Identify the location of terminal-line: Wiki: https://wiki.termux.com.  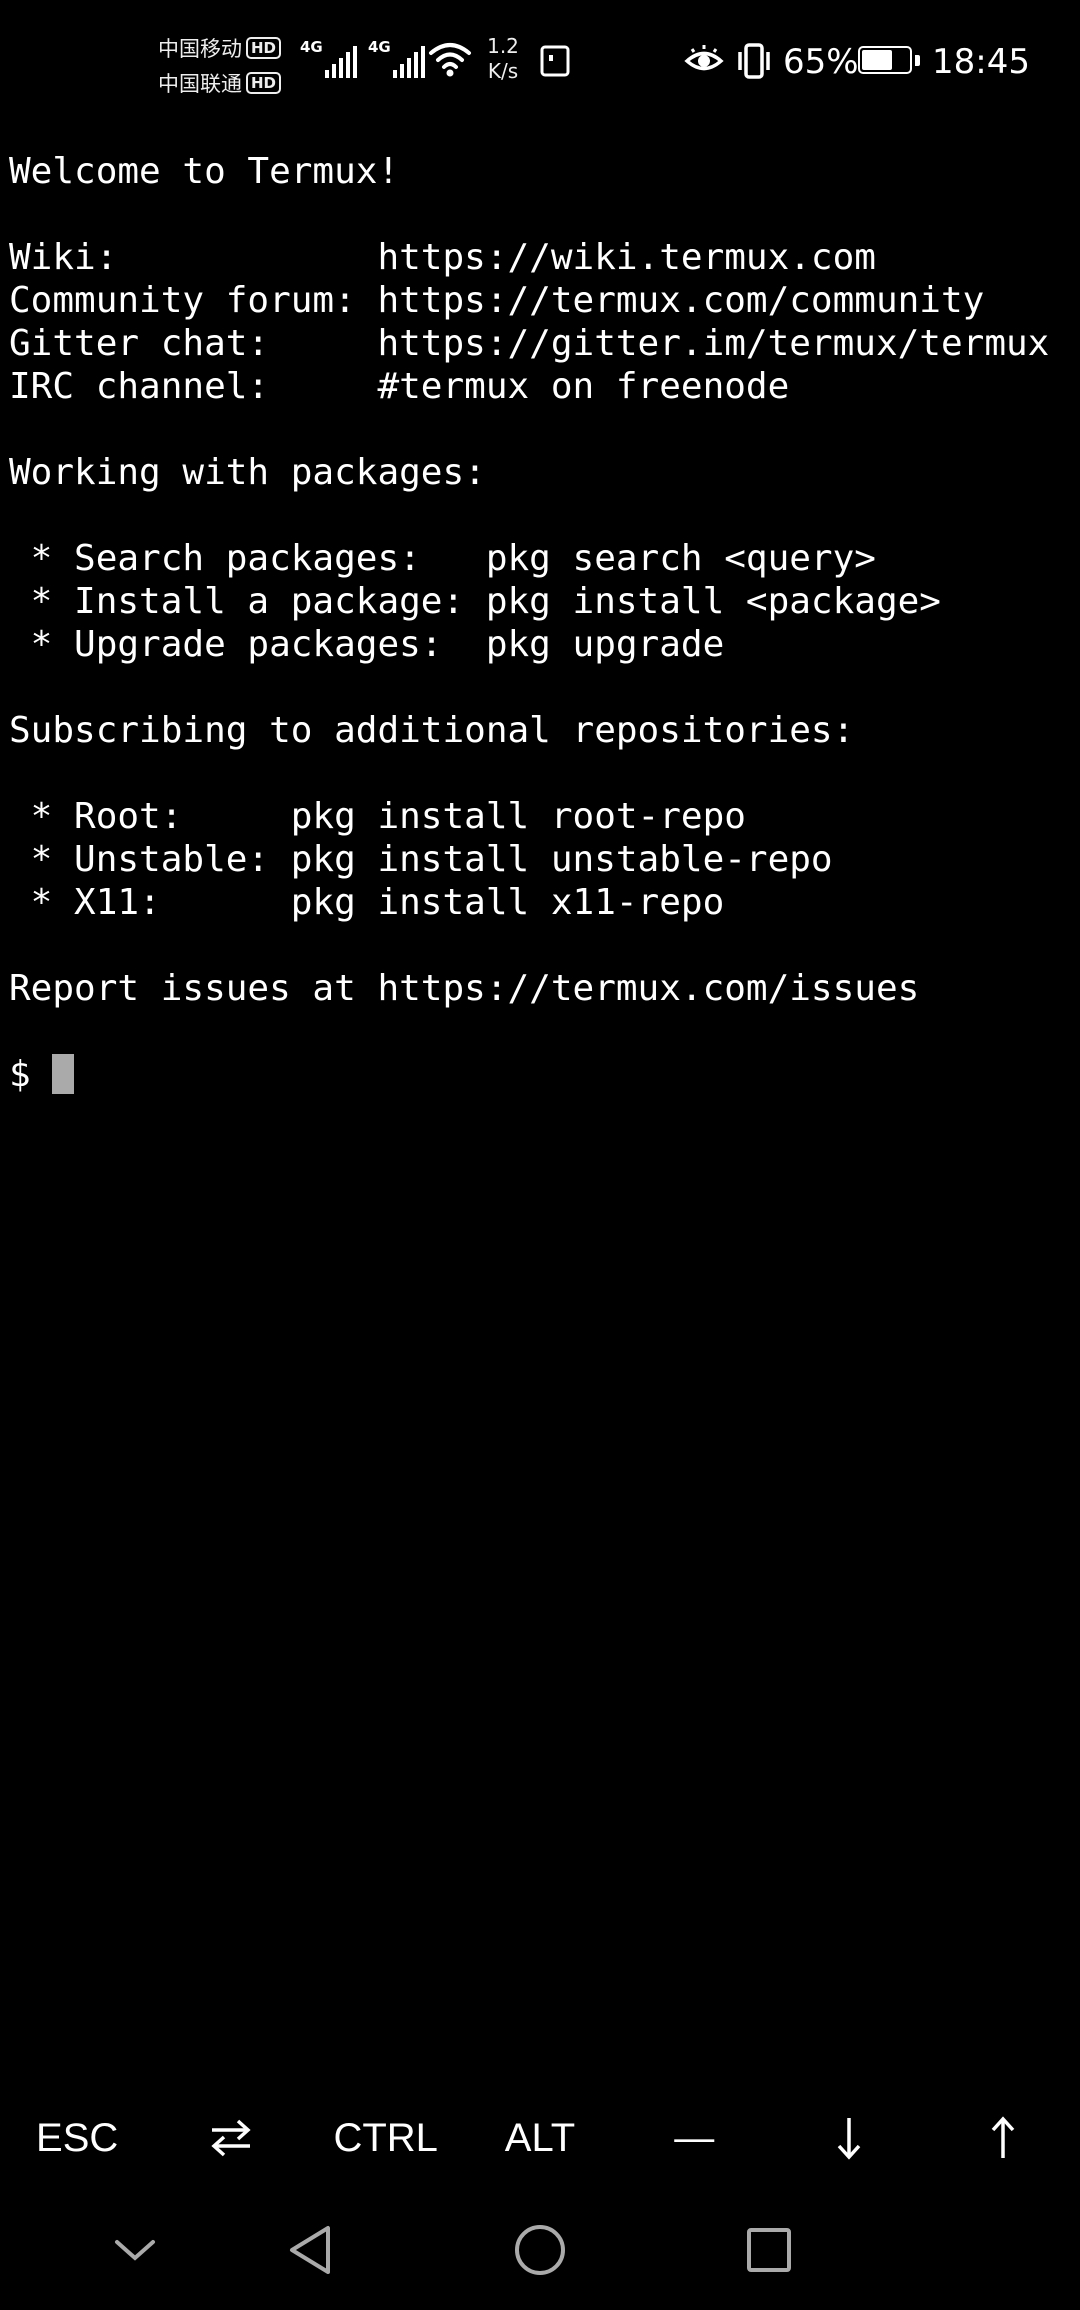
(442, 257).